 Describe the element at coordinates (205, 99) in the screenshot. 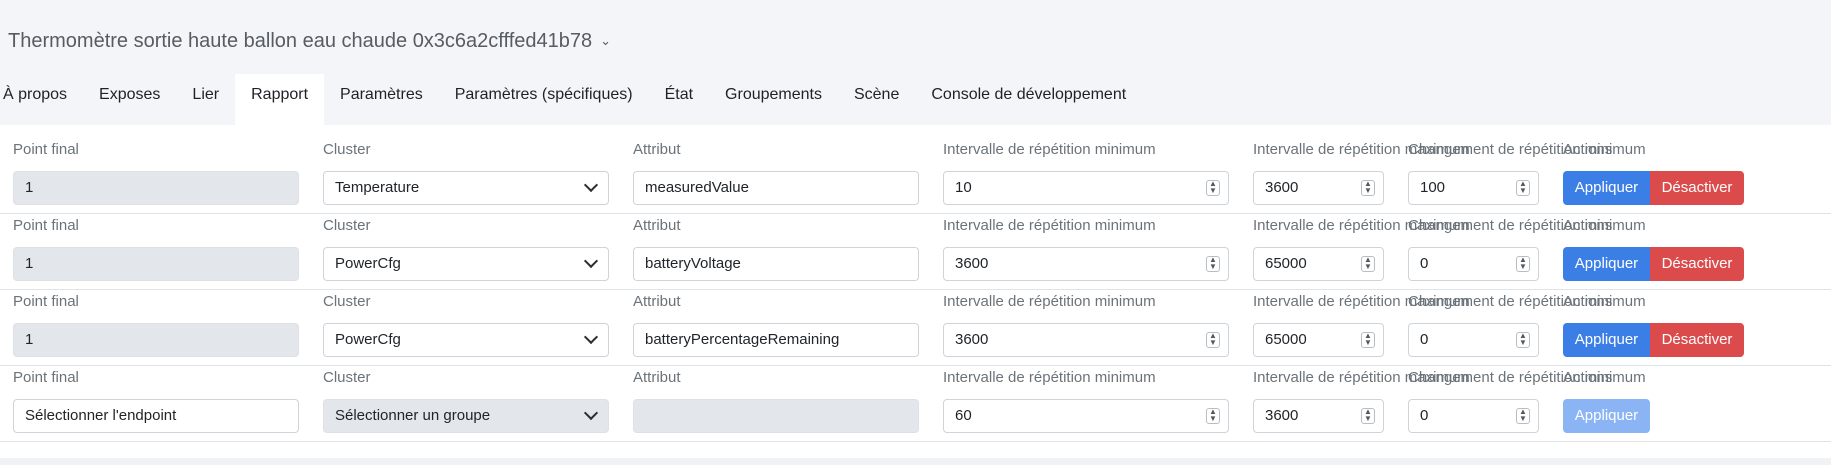

I see `tab-bind: Lier` at that location.